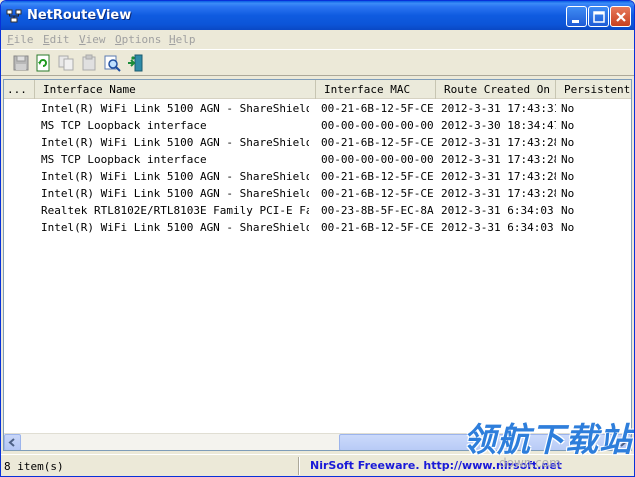 The width and height of the screenshot is (635, 477). Describe the element at coordinates (21, 63) in the screenshot. I see `save-icon` at that location.